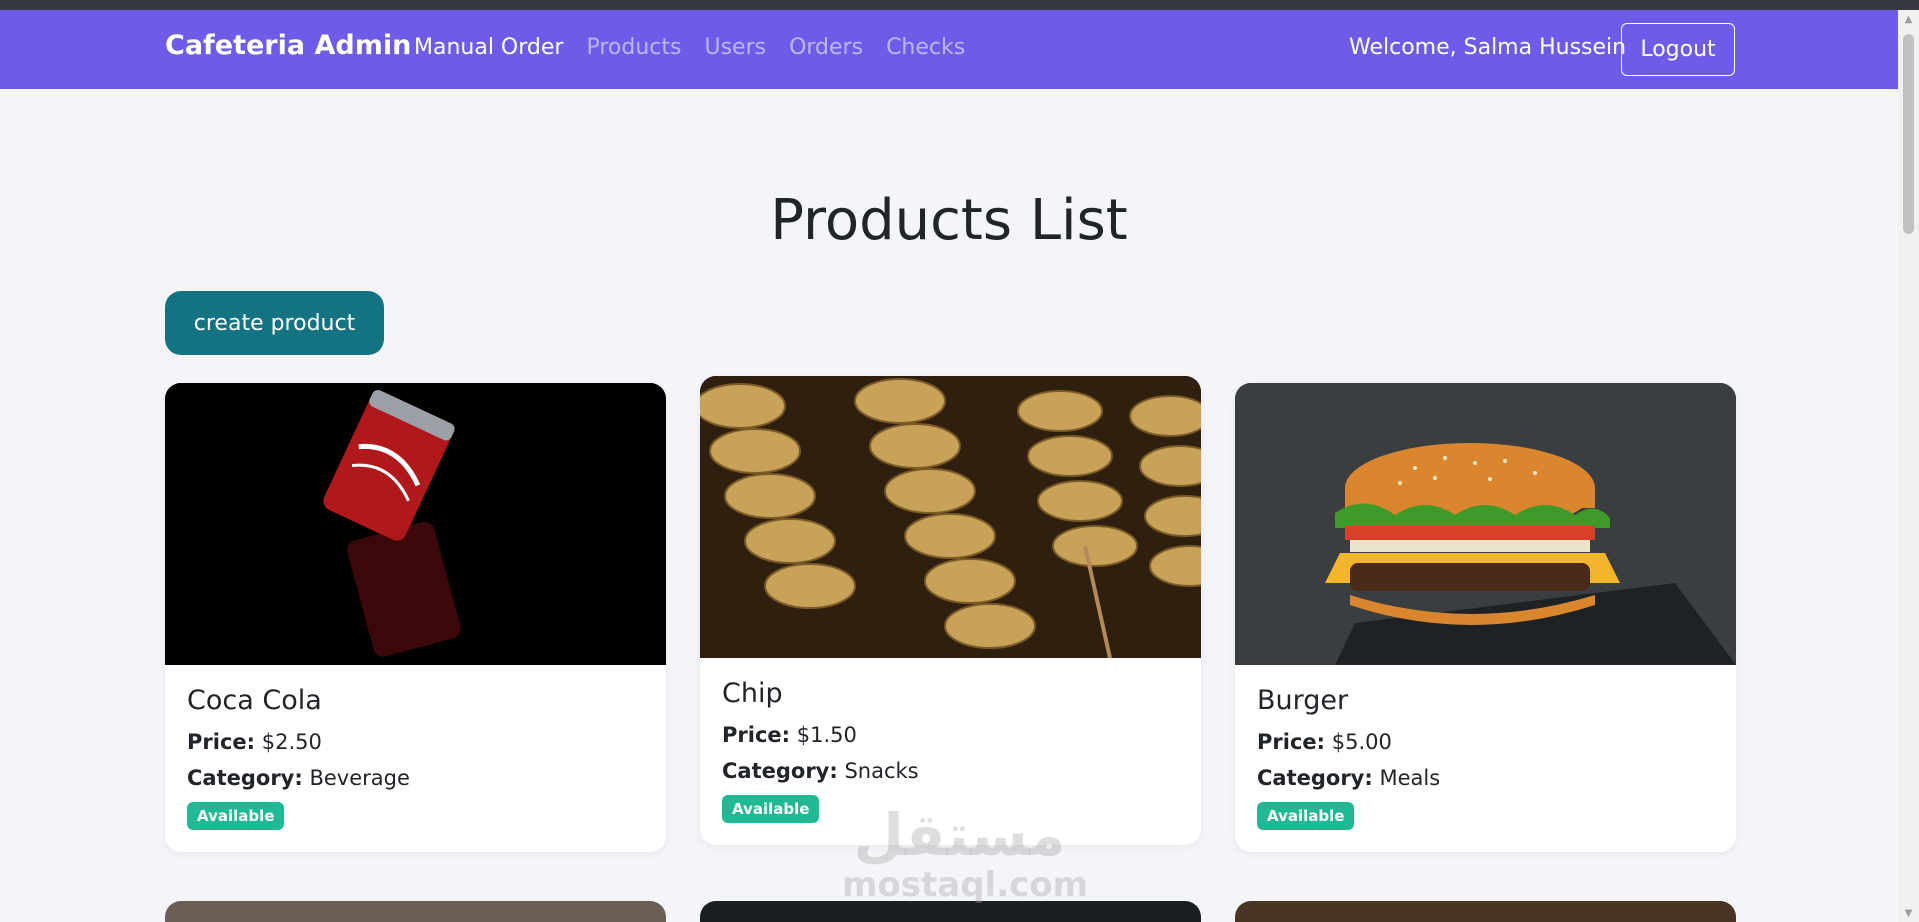 The image size is (1919, 922). Describe the element at coordinates (254, 700) in the screenshot. I see `product-name: Coca Cola` at that location.